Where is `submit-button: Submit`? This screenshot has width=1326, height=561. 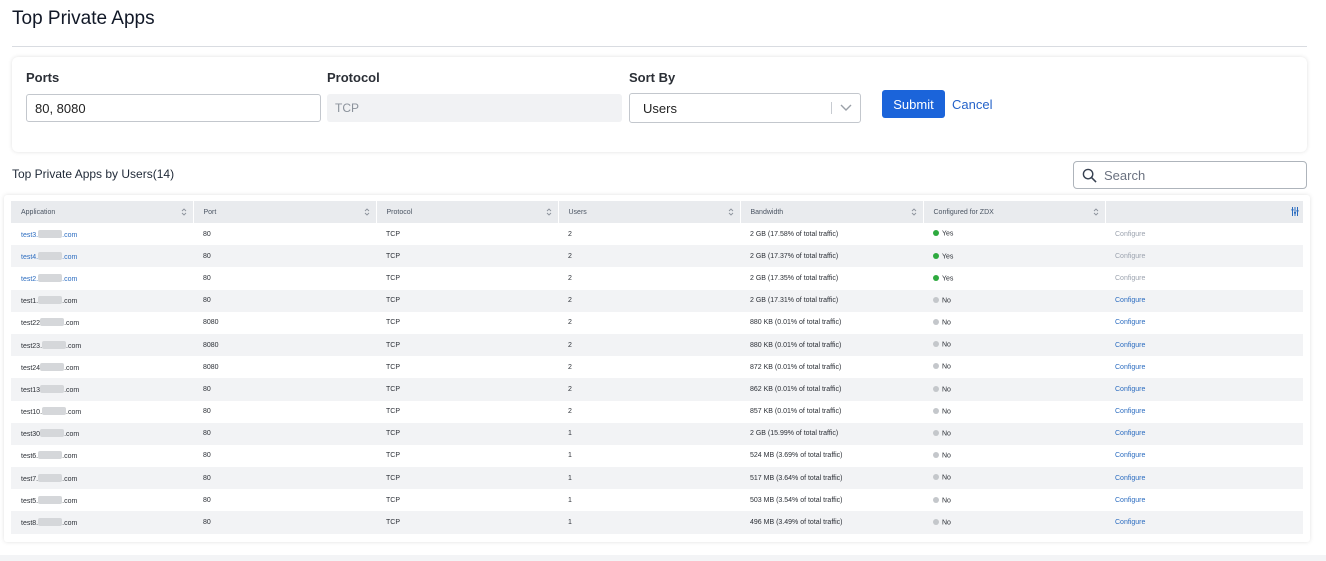
submit-button: Submit is located at coordinates (913, 104).